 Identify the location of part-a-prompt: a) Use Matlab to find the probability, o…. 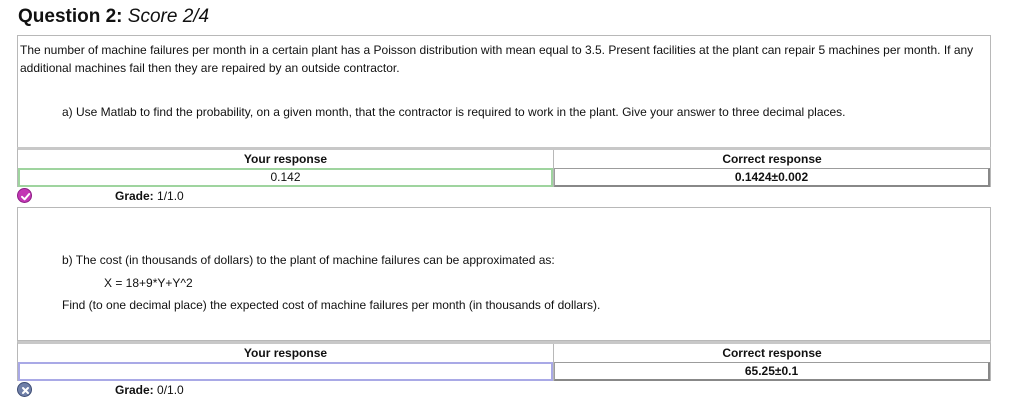
(454, 112).